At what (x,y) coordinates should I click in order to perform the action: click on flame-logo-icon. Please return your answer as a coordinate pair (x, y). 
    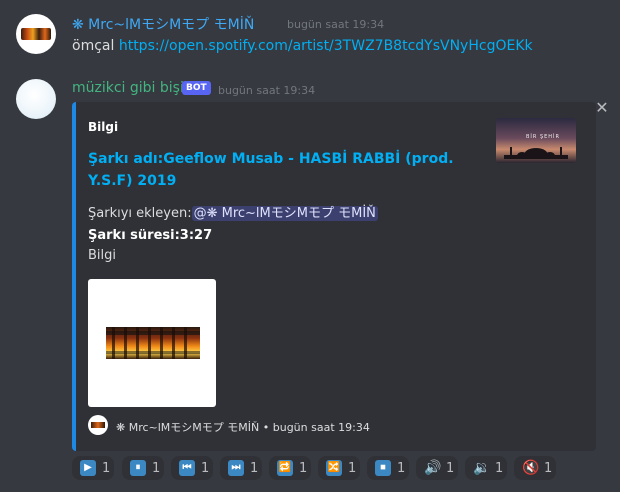
    Looking at the image, I should click on (153, 343).